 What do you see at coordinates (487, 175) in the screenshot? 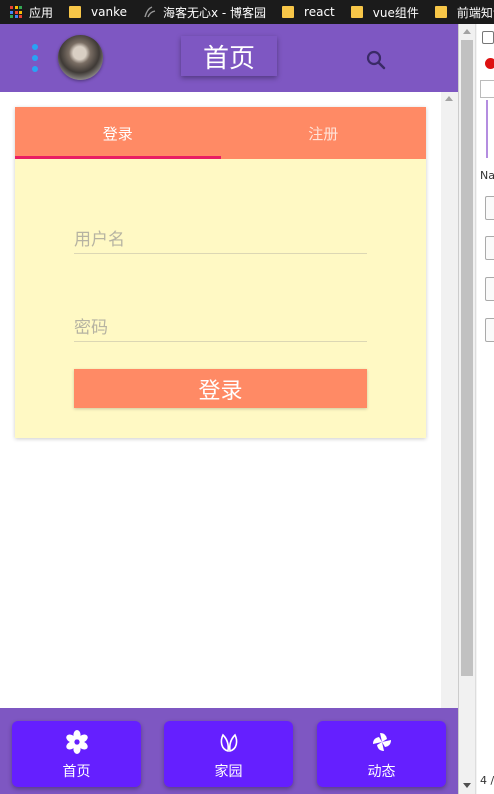
I see `name-column-header: Na` at bounding box center [487, 175].